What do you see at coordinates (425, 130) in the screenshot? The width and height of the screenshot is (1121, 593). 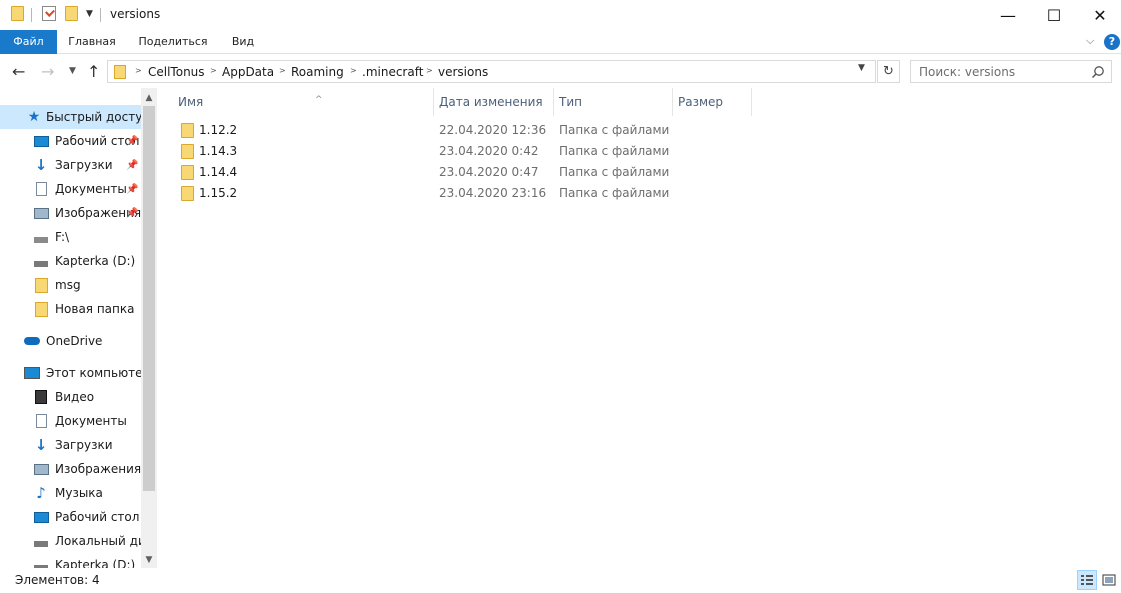 I see `file-row: 1.12.2 22.04.2020 12:36 Папка с файлами` at bounding box center [425, 130].